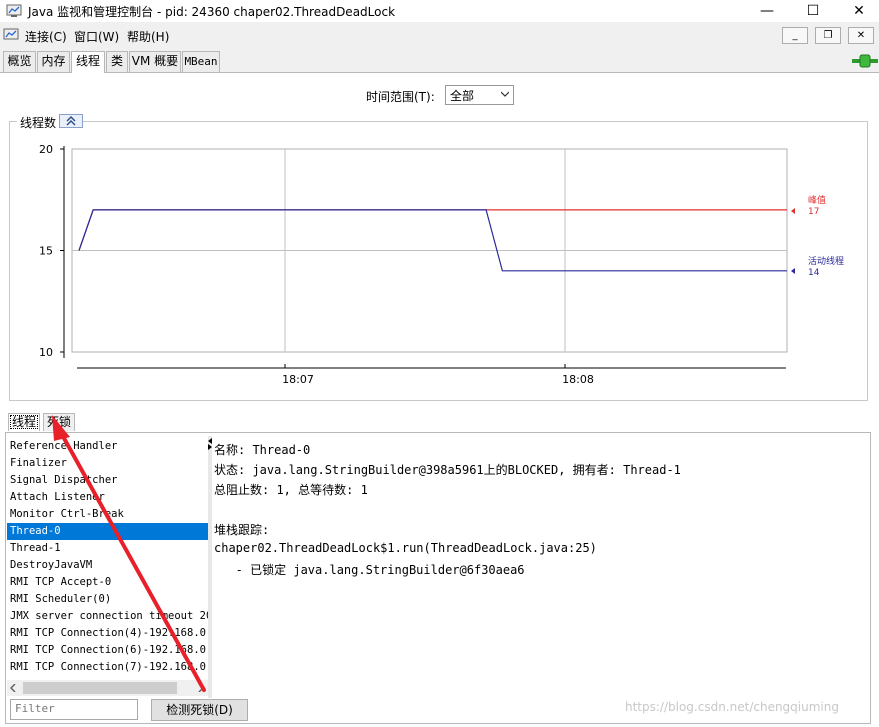  I want to click on splitter-arrows-icon, so click(210, 444).